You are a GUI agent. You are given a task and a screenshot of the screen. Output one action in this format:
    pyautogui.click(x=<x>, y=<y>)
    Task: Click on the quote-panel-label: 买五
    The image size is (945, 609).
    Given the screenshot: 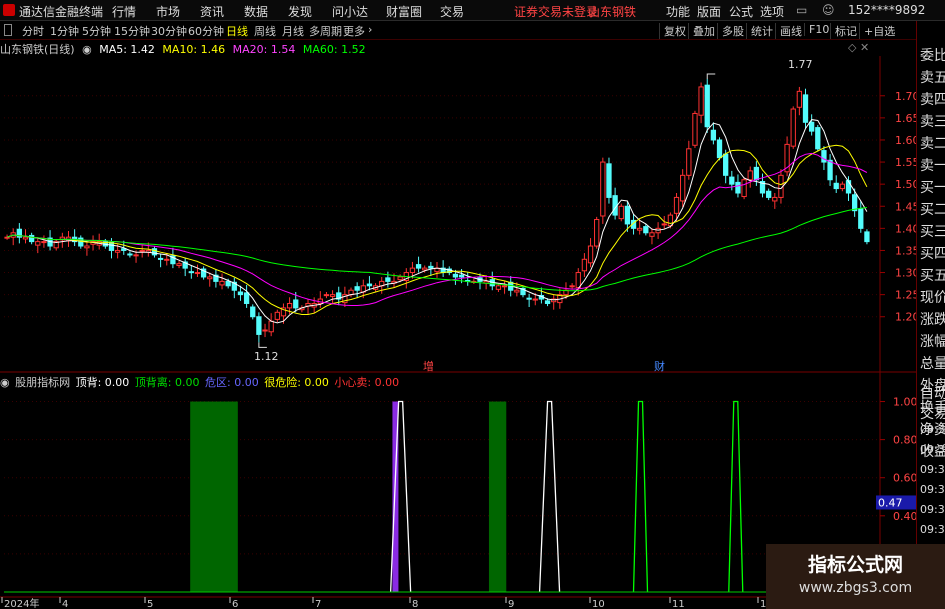 What is the action you would take?
    pyautogui.click(x=932, y=275)
    